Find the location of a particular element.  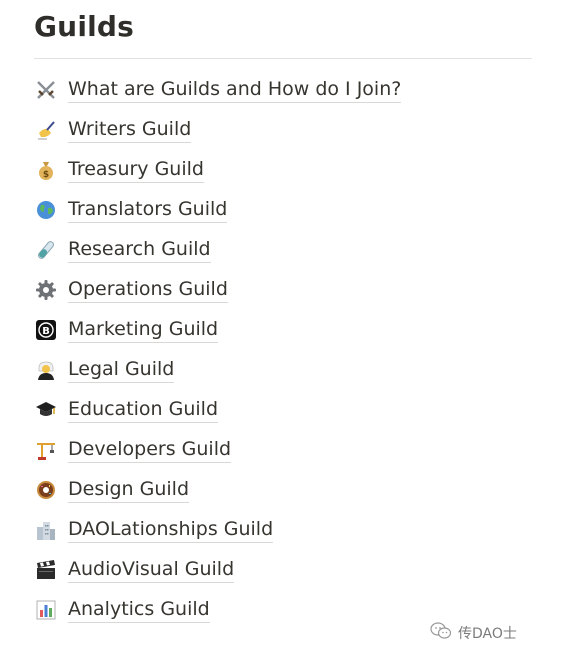

wechat-icon is located at coordinates (441, 633).